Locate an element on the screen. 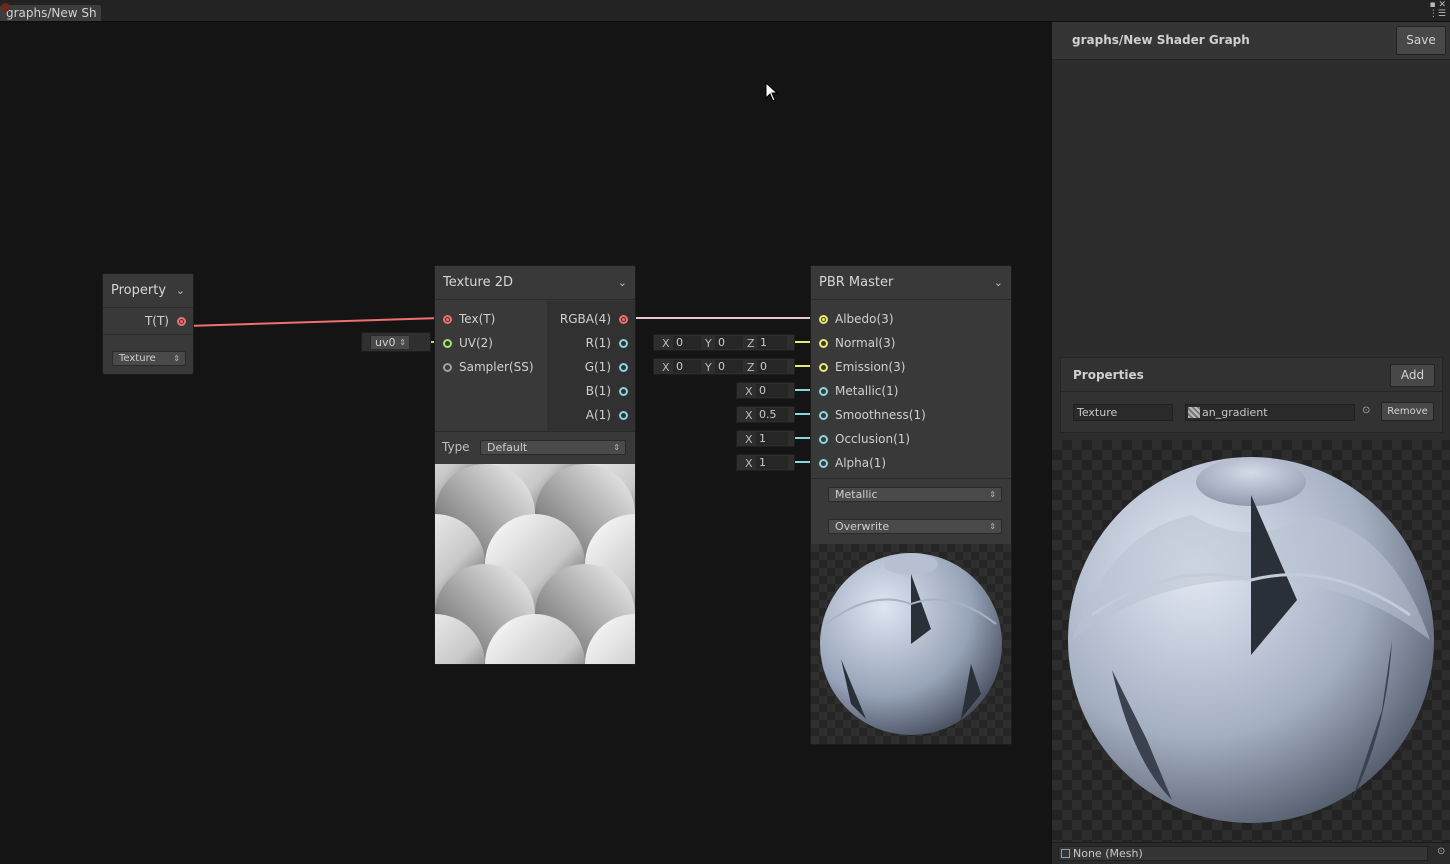 The image size is (1450, 864). master-preview is located at coordinates (1251, 641).